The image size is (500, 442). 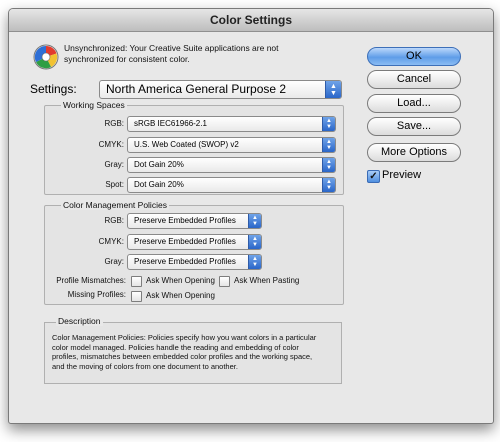 What do you see at coordinates (194, 262) in the screenshot?
I see `policy-gray-select: Preserve Embedded Profiles ▲ ▼` at bounding box center [194, 262].